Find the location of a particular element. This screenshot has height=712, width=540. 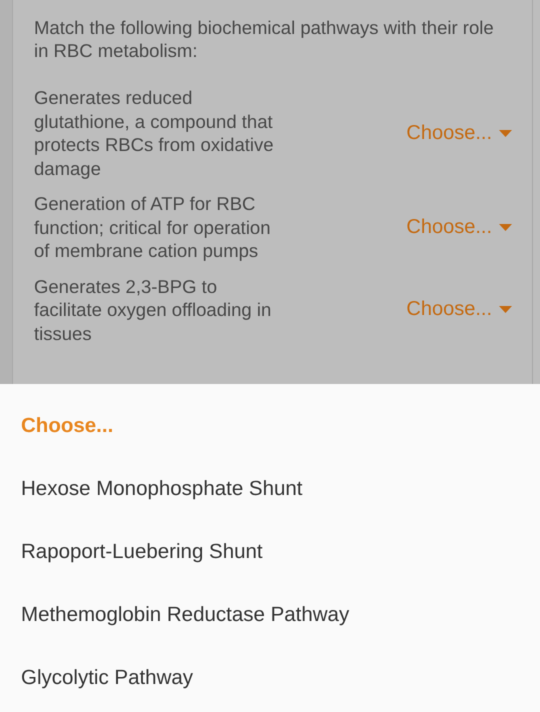

match-item-text: Generation of ATP for RBC function; critical for operation of membrane cation pumps is located at coordinates (153, 227).